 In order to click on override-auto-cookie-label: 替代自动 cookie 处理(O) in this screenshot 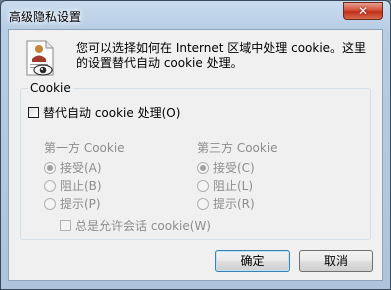, I will do `click(112, 113)`.